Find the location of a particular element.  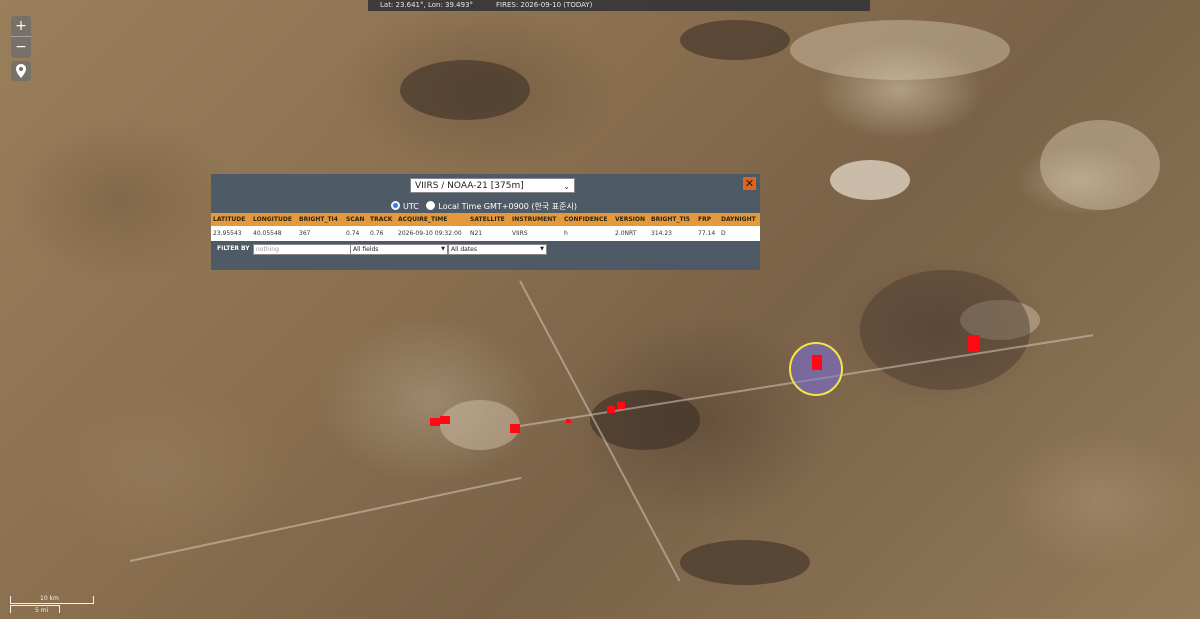

chevron-down-icon: ⌄ is located at coordinates (566, 186).